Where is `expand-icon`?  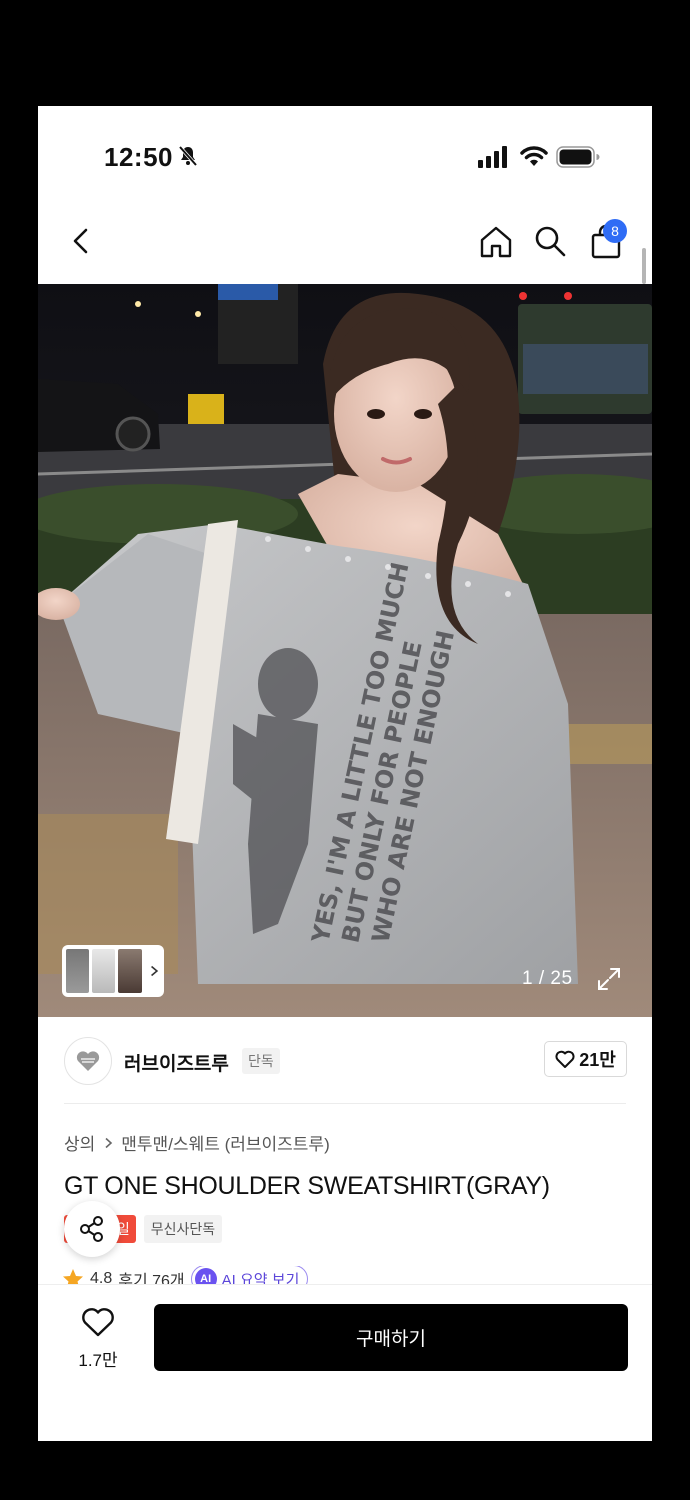
expand-icon is located at coordinates (609, 979).